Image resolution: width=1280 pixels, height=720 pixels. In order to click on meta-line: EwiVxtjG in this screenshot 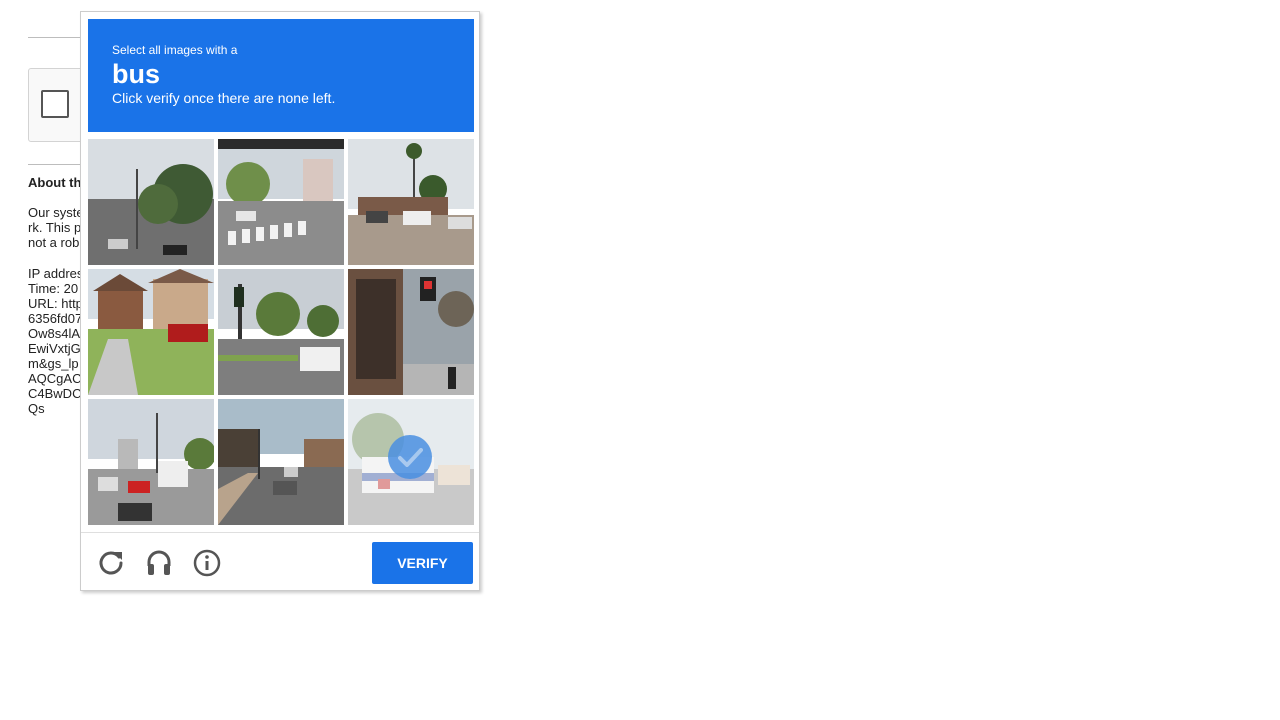, I will do `click(54, 348)`.